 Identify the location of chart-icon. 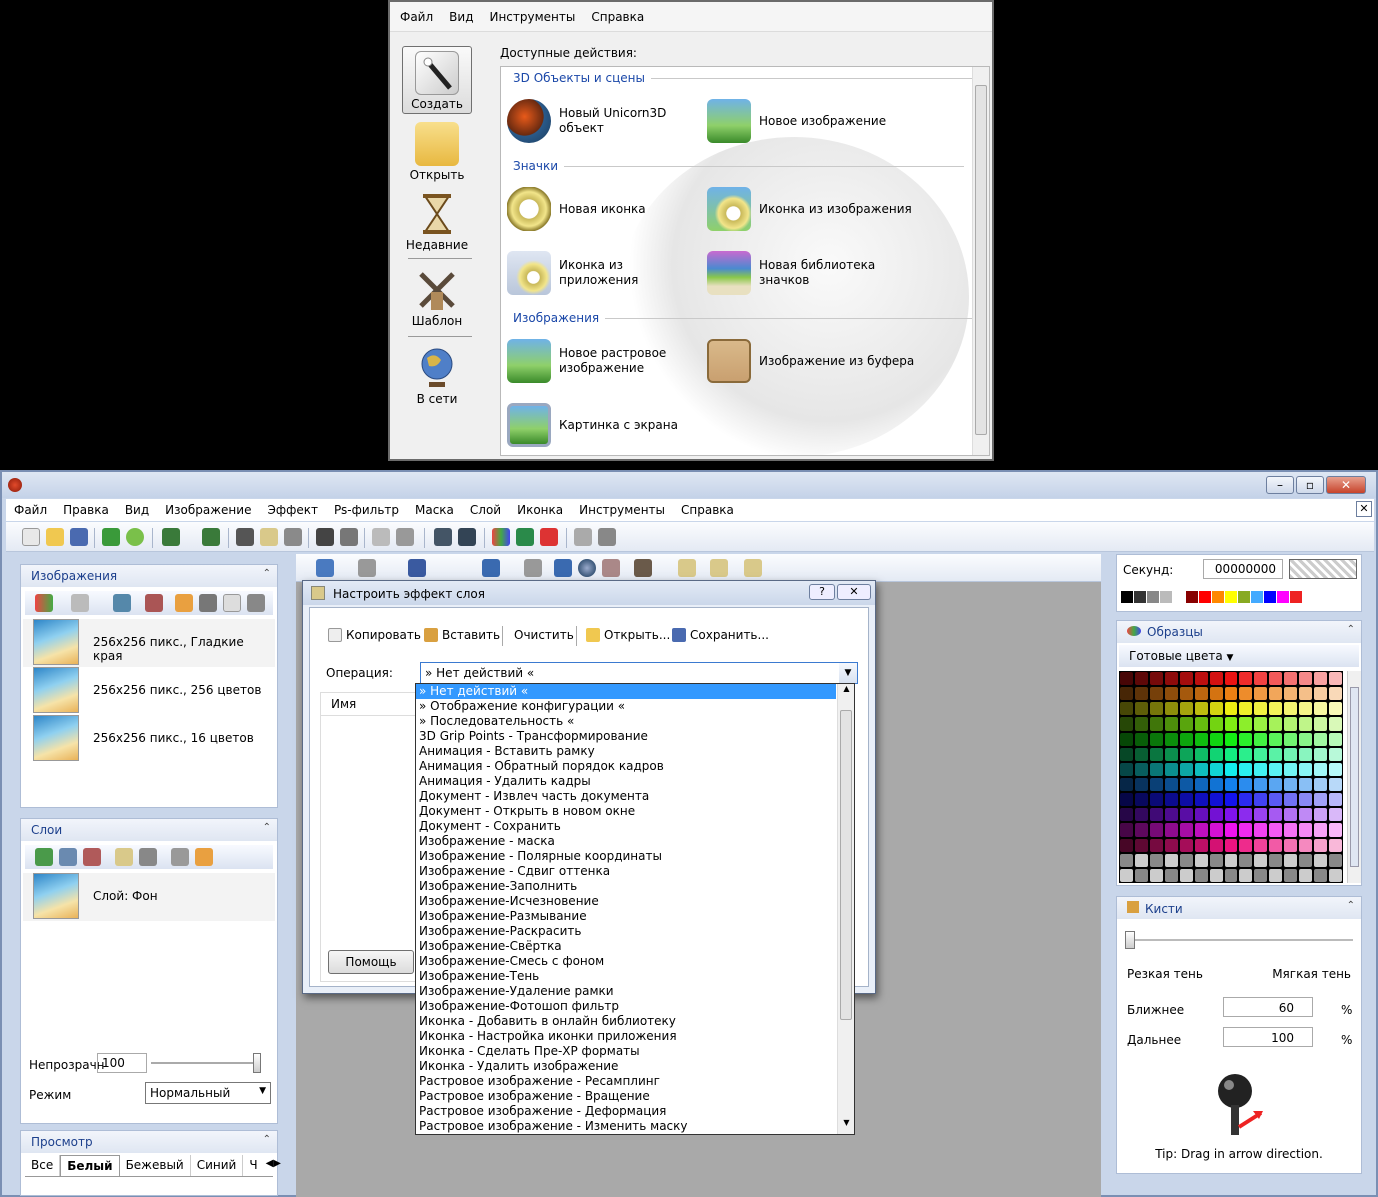
(525, 537).